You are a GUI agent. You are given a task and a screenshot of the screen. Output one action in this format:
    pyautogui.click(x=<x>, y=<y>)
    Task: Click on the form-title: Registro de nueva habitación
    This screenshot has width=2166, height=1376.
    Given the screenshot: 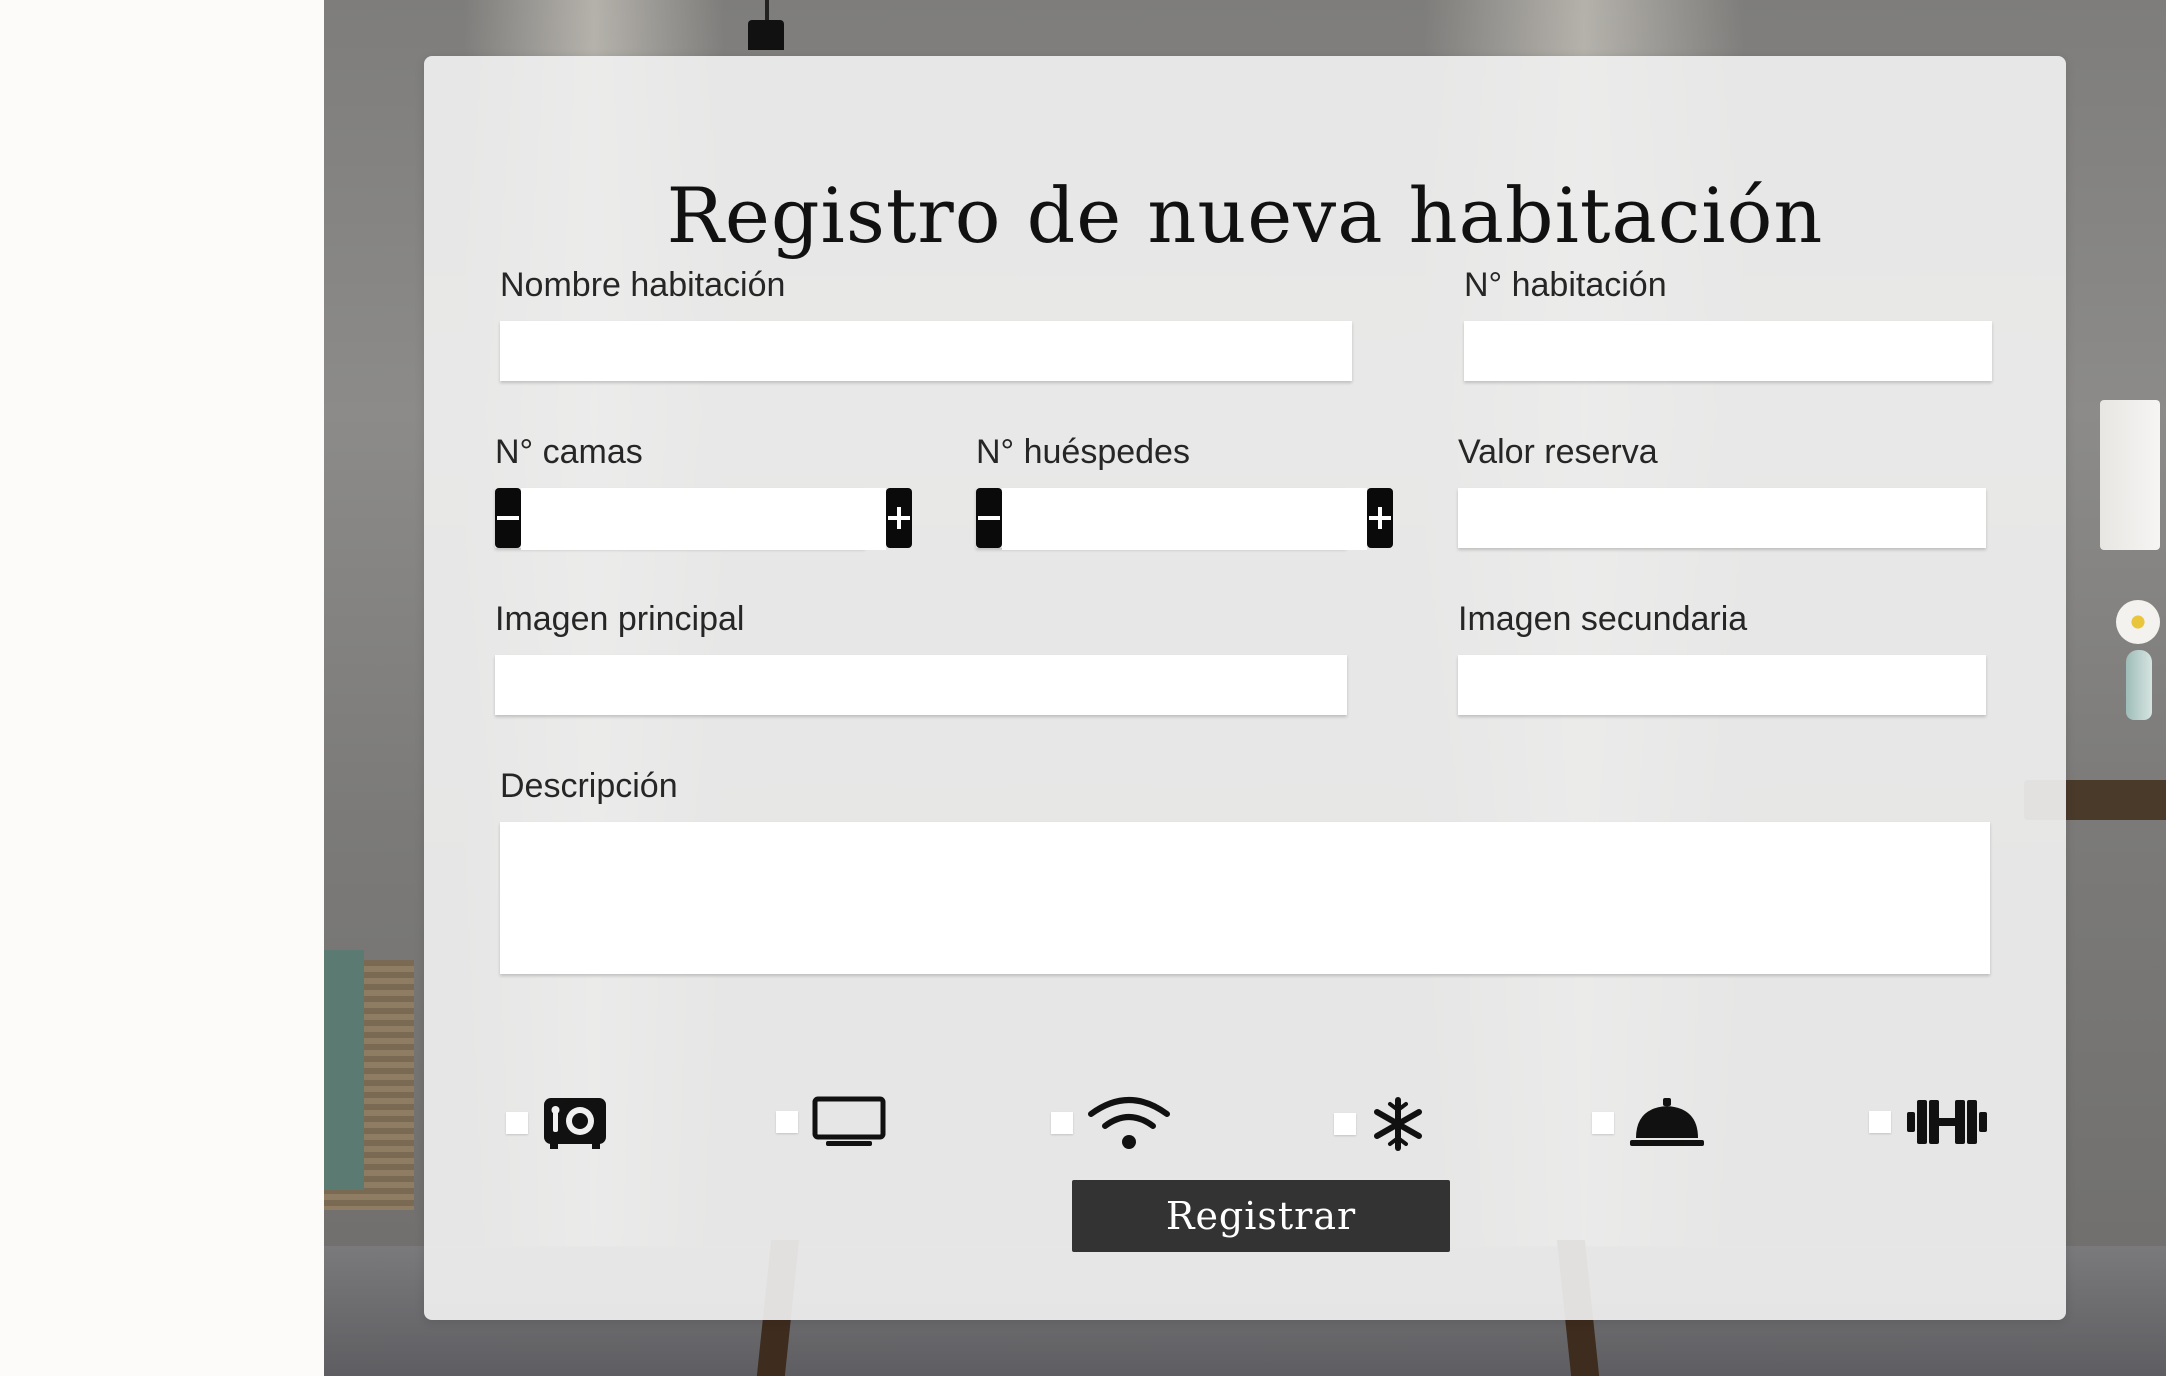 What is the action you would take?
    pyautogui.click(x=1245, y=215)
    